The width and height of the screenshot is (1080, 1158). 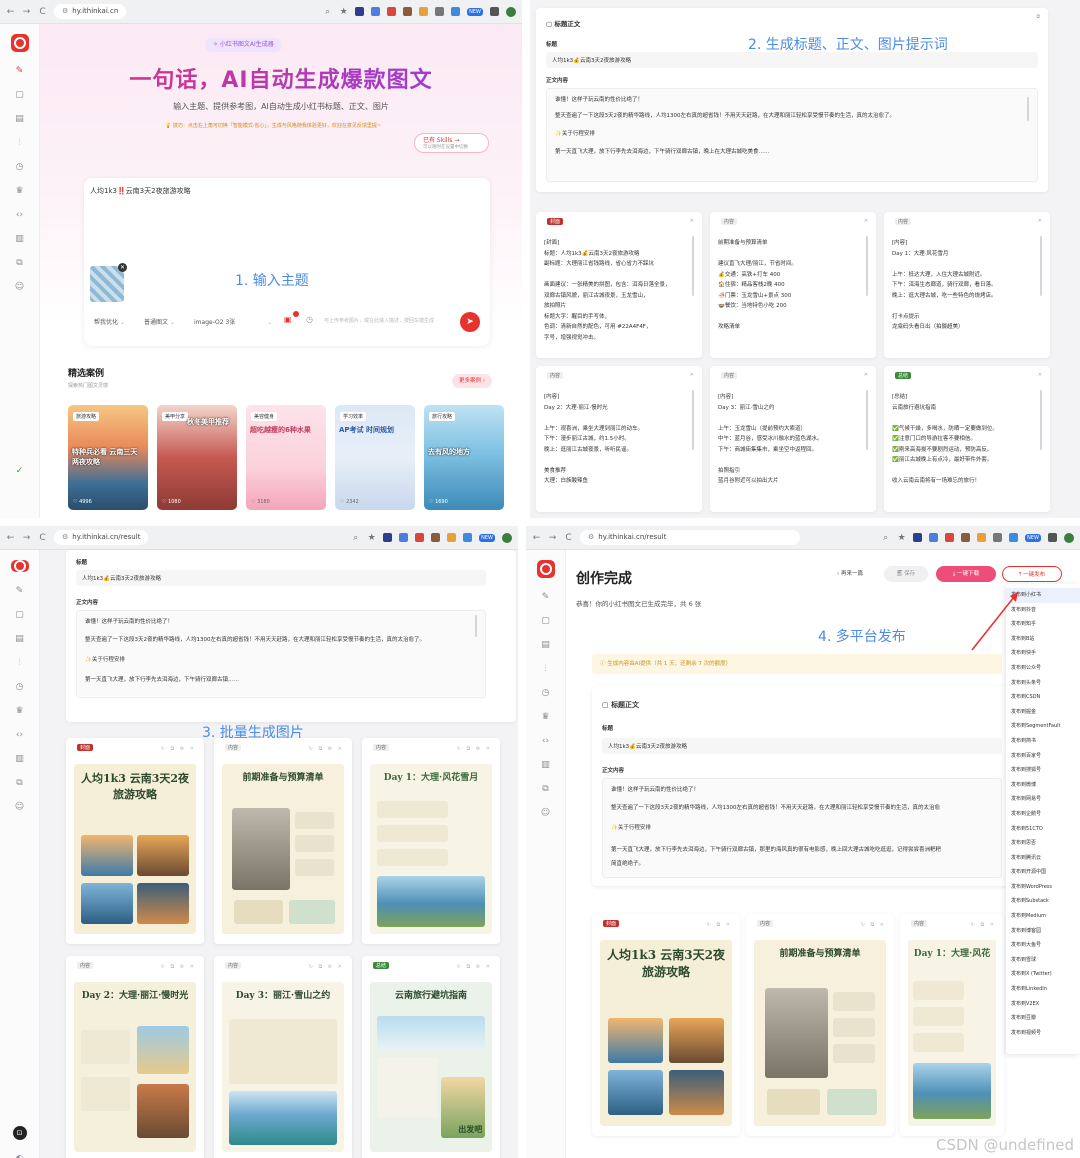 What do you see at coordinates (1043, 1004) in the screenshot?
I see `publish-menu-item: 发布到V2EX` at bounding box center [1043, 1004].